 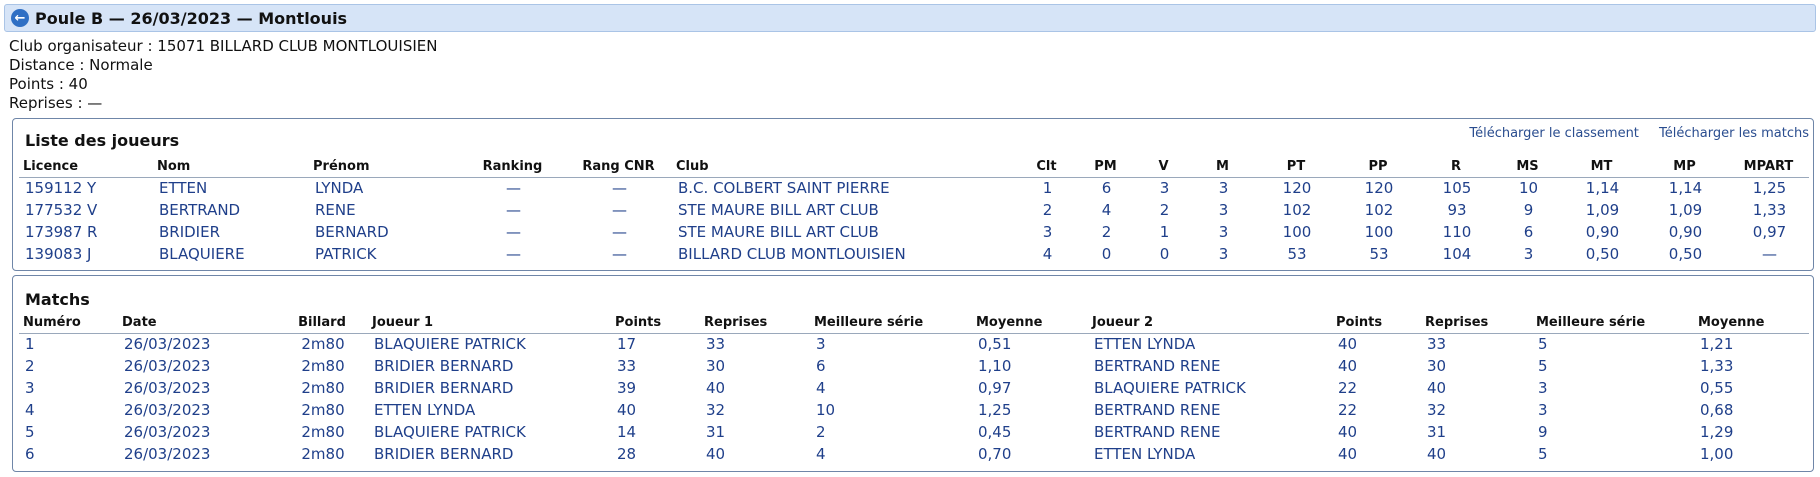 I want to click on table-cell: BRIDIER BERNARD, so click(x=444, y=388).